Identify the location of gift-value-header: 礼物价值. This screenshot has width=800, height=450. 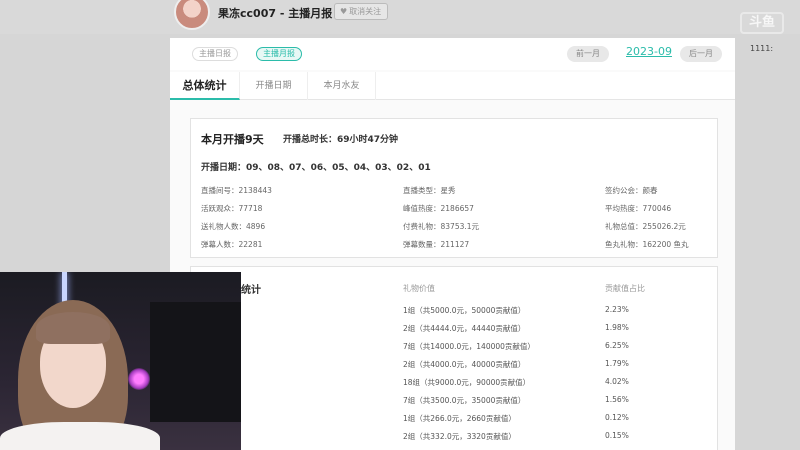
(419, 288).